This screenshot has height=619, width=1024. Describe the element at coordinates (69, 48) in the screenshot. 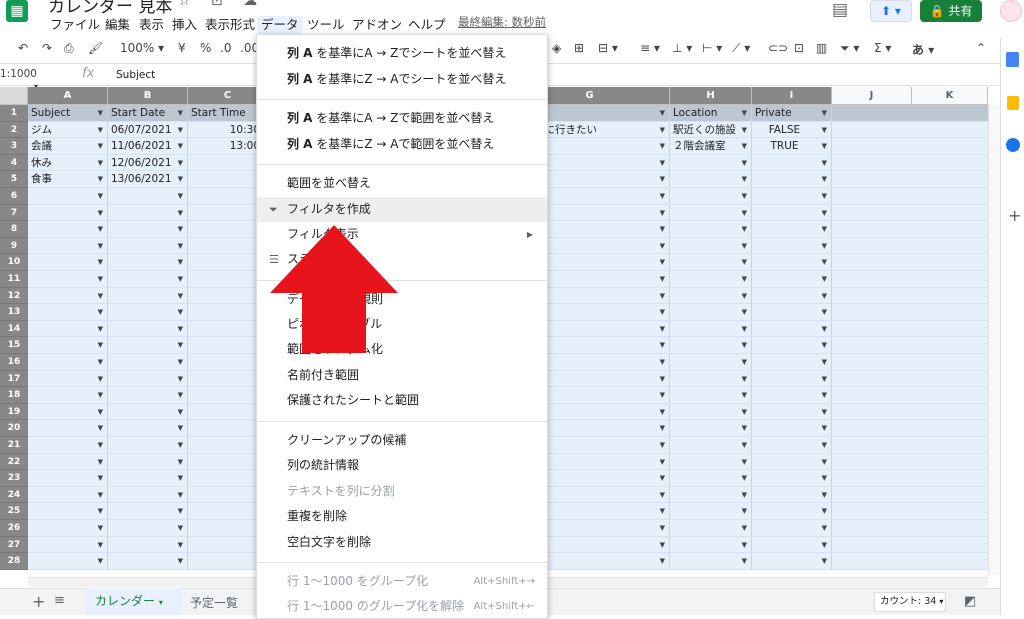

I see `print-icon: ⎙` at that location.